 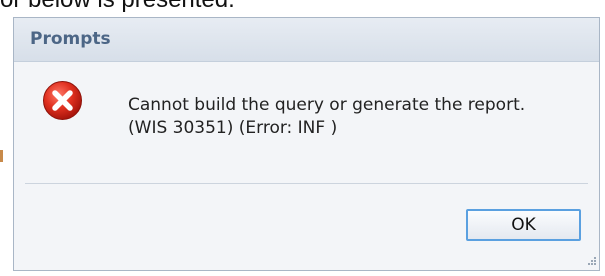 What do you see at coordinates (62, 100) in the screenshot?
I see `error-icon` at bounding box center [62, 100].